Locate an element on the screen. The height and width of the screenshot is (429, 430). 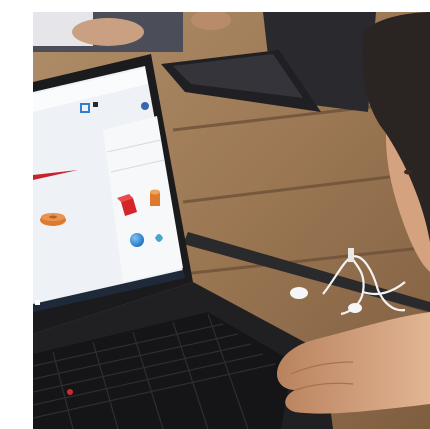
start-button-icon is located at coordinates (37, 302).